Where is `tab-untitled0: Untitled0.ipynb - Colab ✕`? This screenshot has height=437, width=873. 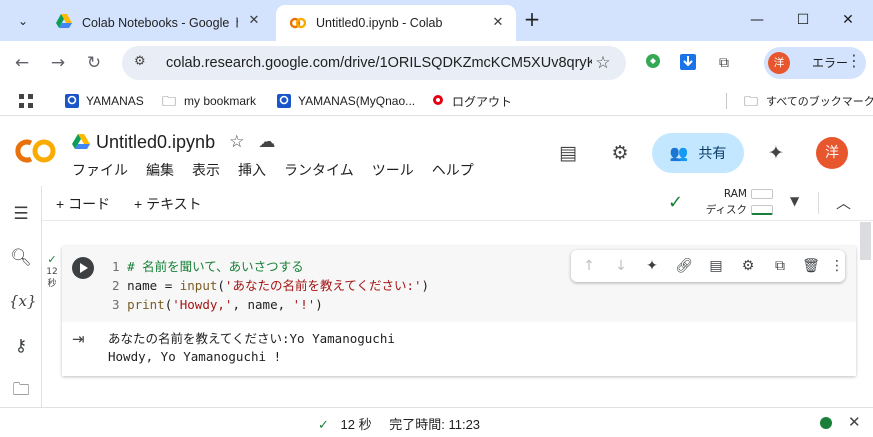 tab-untitled0: Untitled0.ipynb - Colab ✕ is located at coordinates (396, 23).